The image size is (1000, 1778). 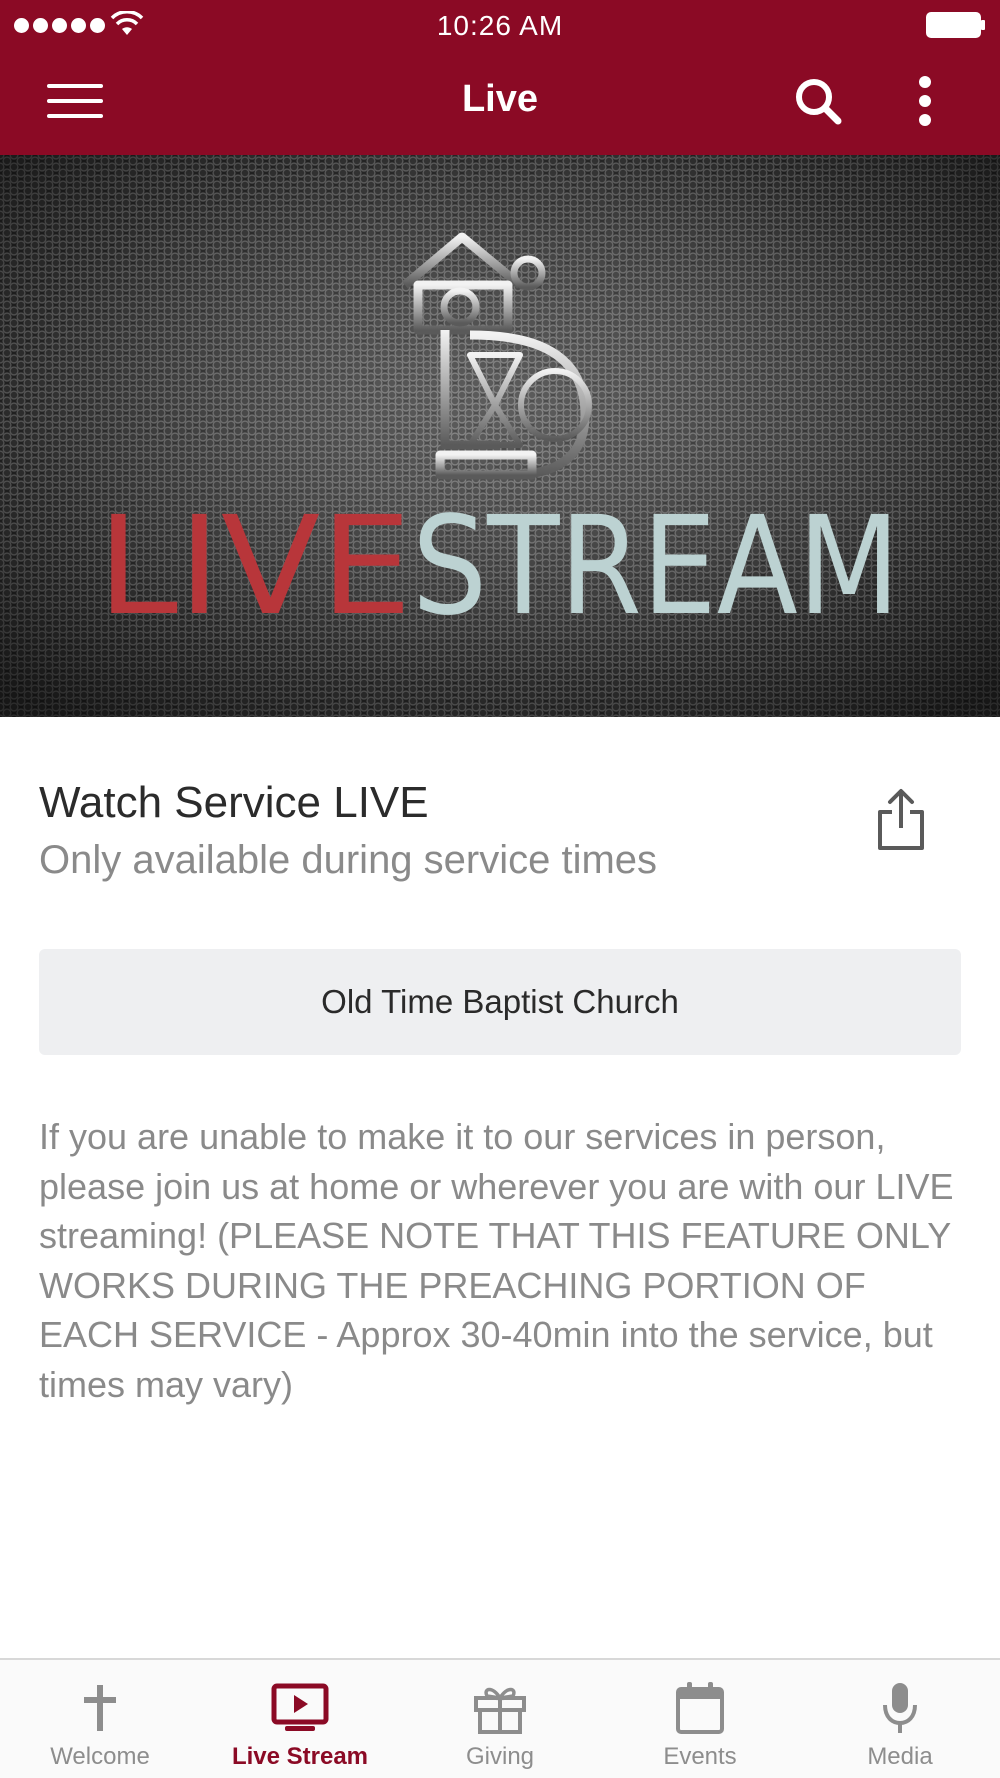 I want to click on tab-media: Media, so click(x=900, y=1719).